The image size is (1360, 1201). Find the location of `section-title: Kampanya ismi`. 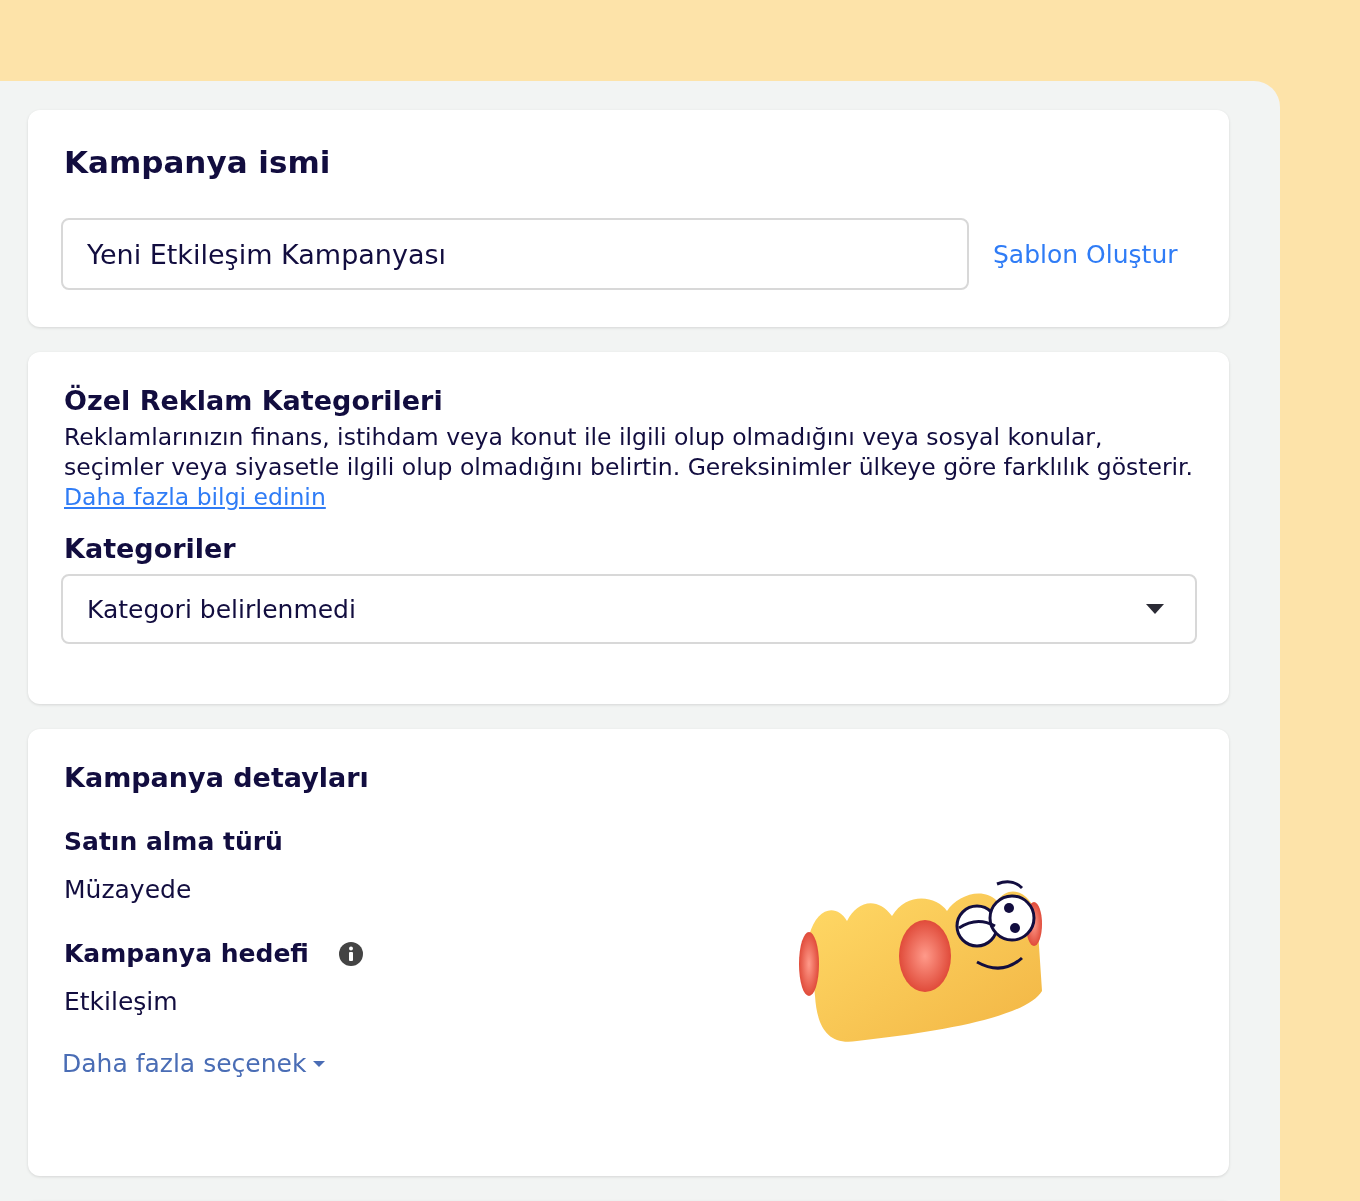

section-title: Kampanya ismi is located at coordinates (198, 162).